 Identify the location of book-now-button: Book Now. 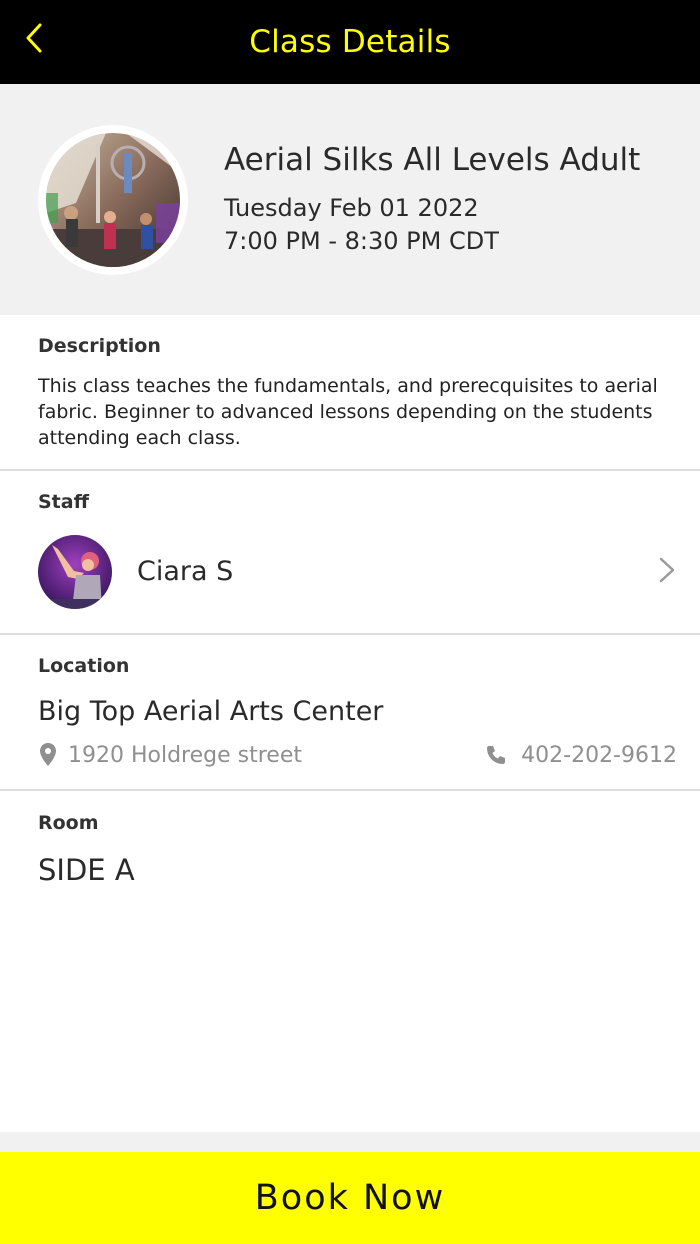
(350, 1198).